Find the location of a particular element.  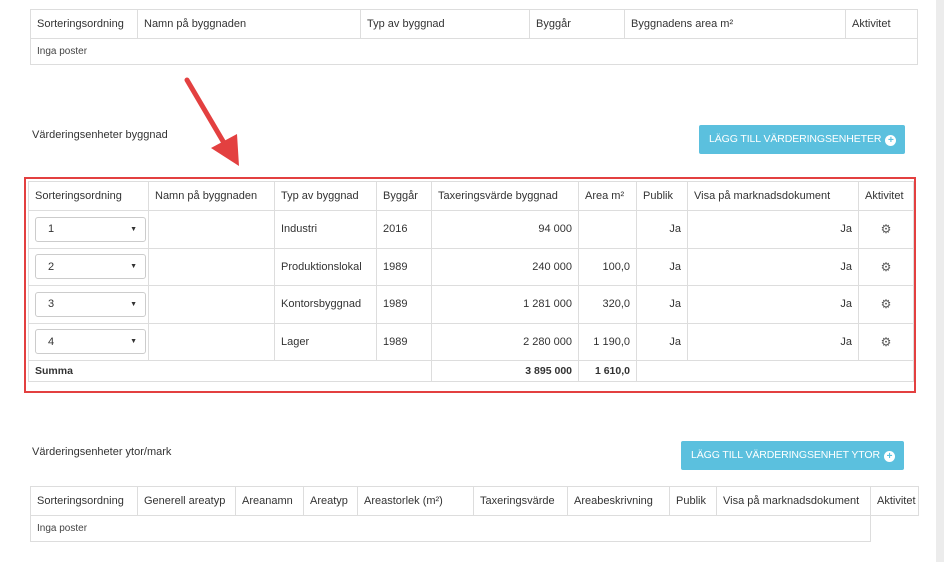

section-title-building-units: Värderingsenheter byggnad is located at coordinates (100, 135).